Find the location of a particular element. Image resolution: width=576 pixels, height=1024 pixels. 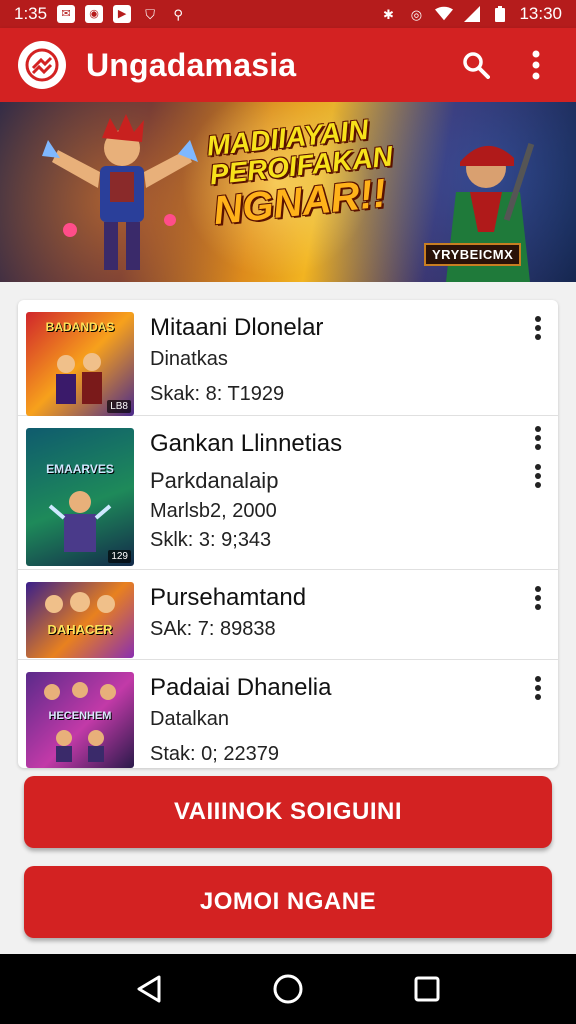

list-item: DAHACER Pursehamtand SAk: 7: 89838 is located at coordinates (288, 615).